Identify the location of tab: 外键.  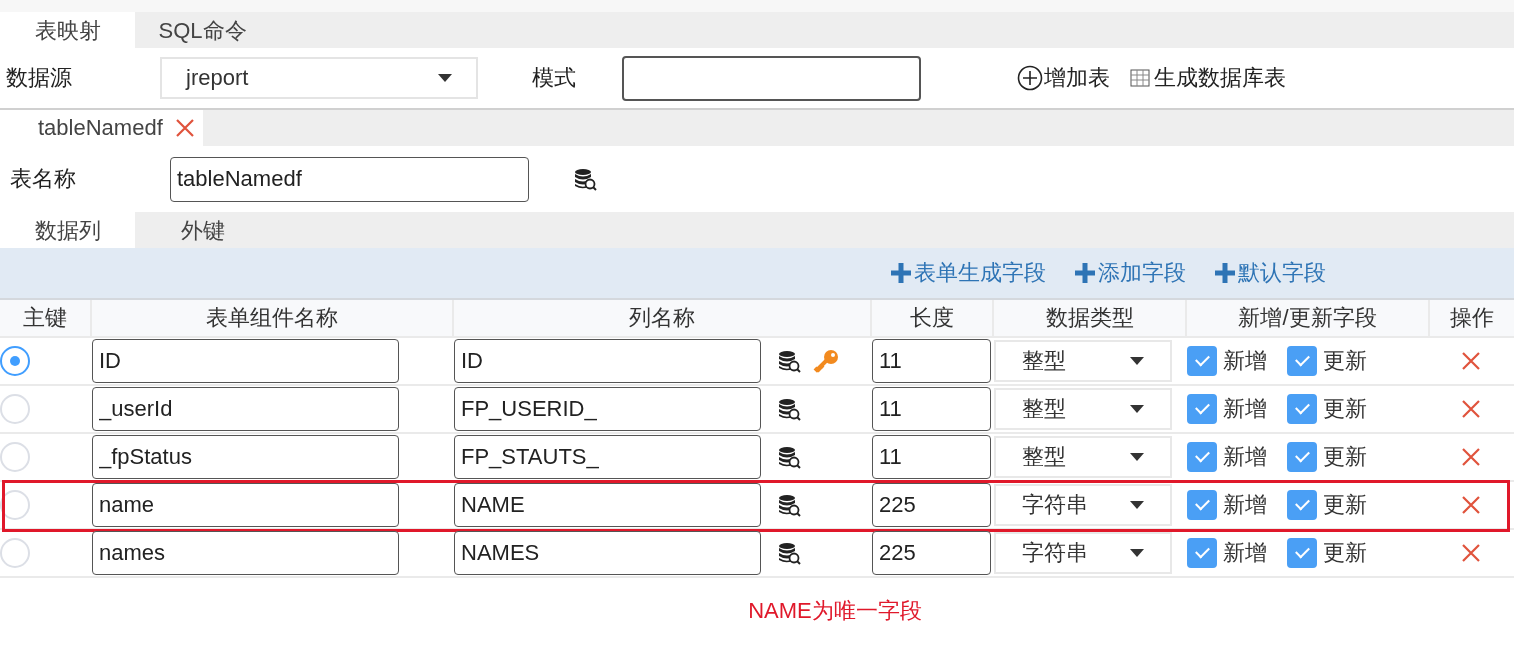
(202, 230).